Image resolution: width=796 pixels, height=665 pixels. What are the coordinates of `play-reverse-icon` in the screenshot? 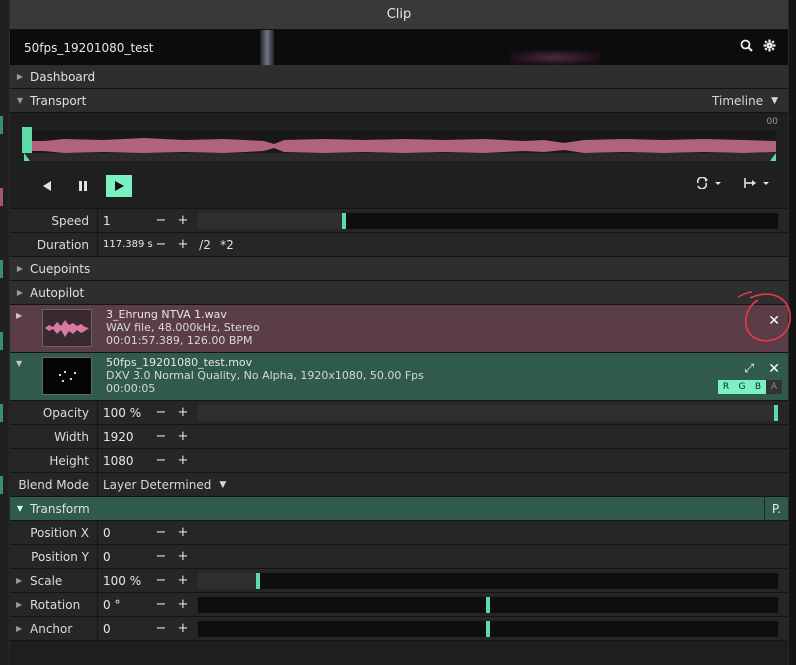 It's located at (47, 186).